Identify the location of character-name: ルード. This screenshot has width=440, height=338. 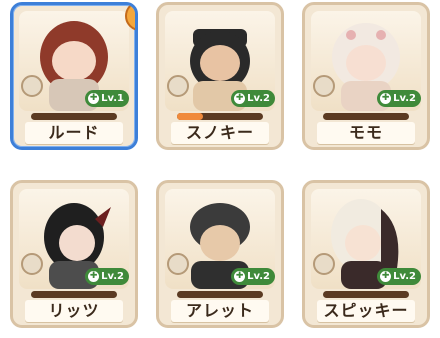
(74, 133).